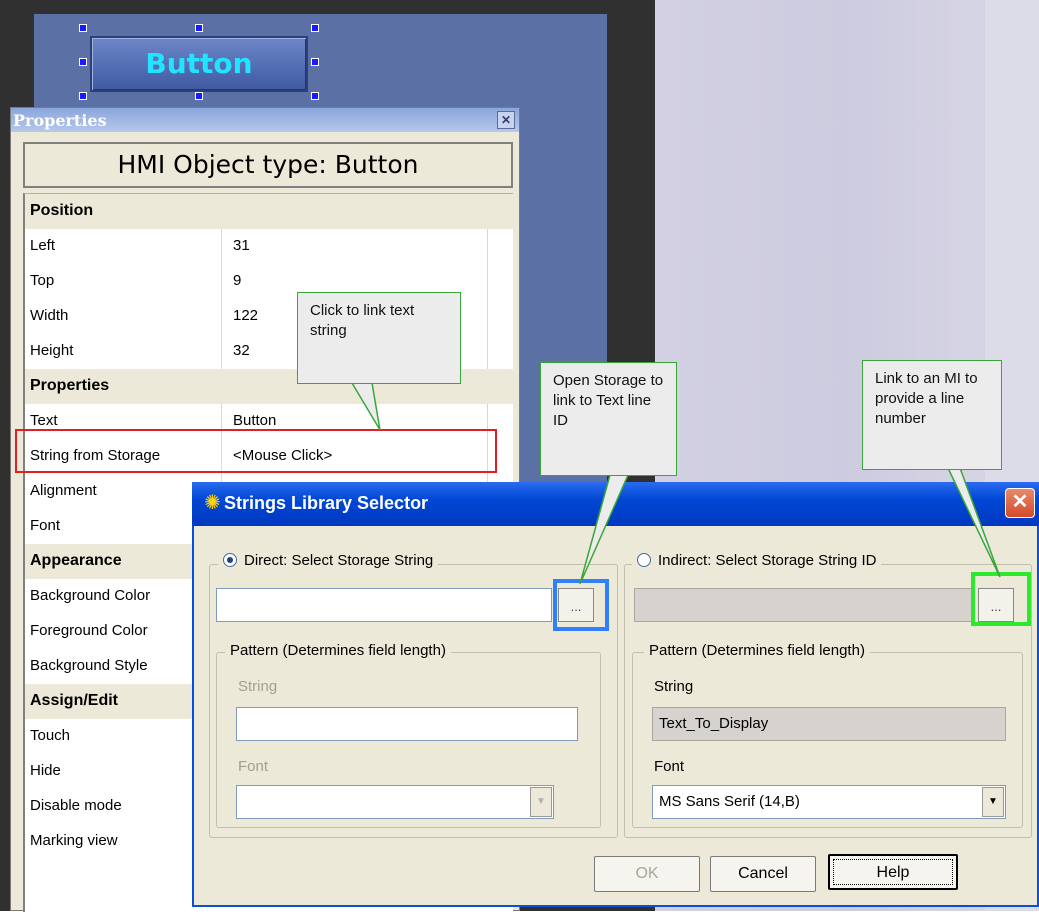  I want to click on ok-button: OK, so click(647, 874).